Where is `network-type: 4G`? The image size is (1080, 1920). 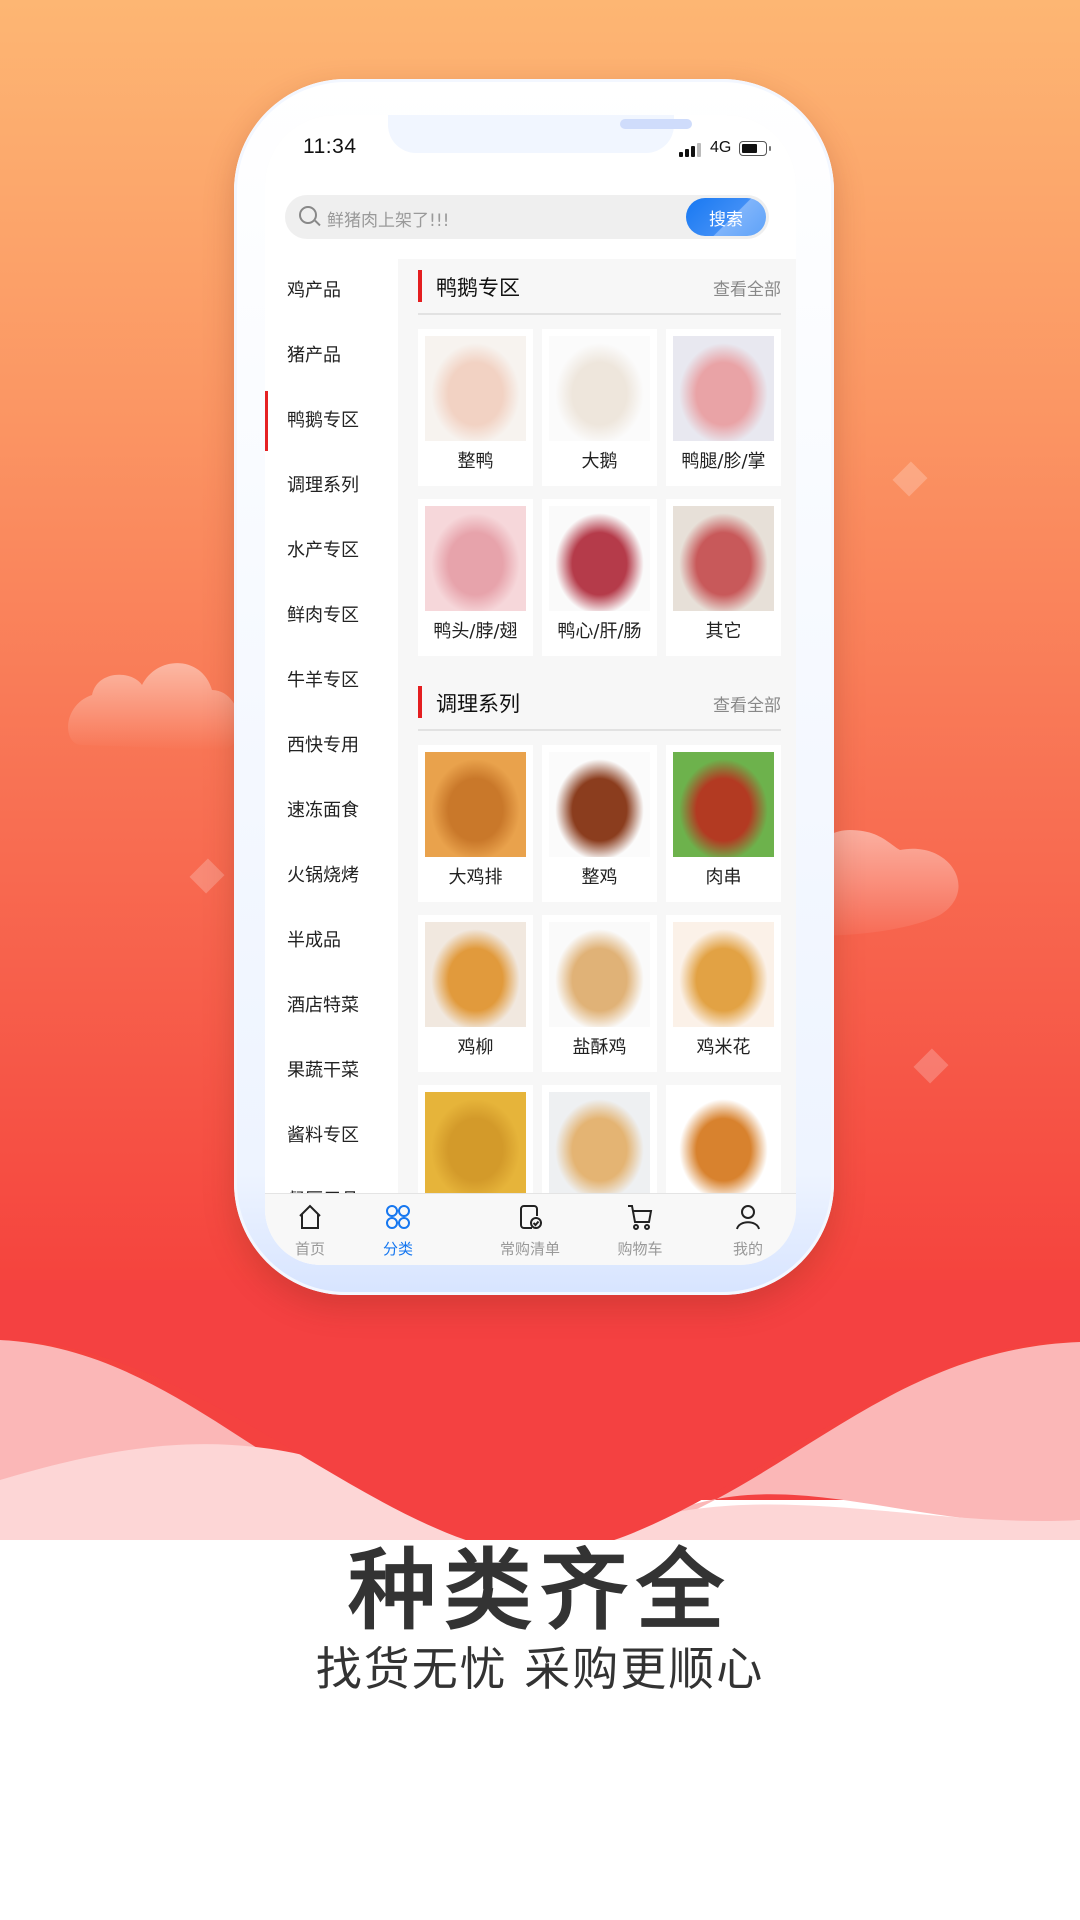 network-type: 4G is located at coordinates (721, 147).